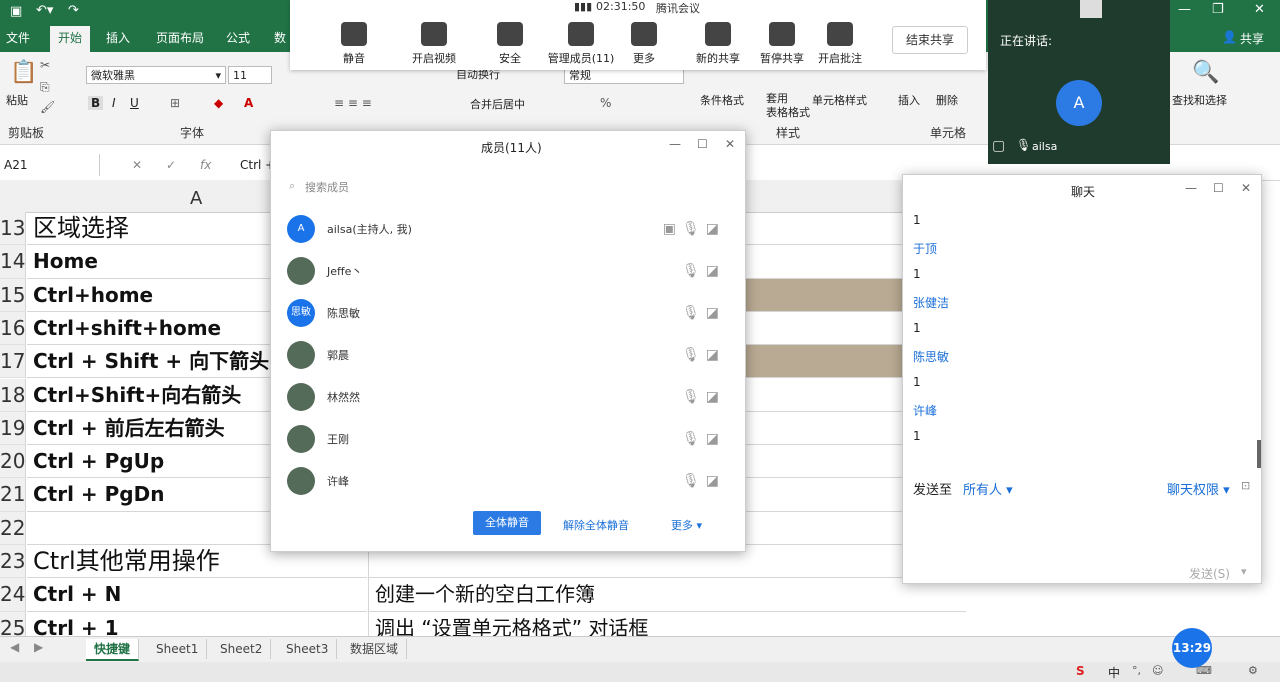 Image resolution: width=1280 pixels, height=682 pixels. I want to click on row-header: 17, so click(13, 362).